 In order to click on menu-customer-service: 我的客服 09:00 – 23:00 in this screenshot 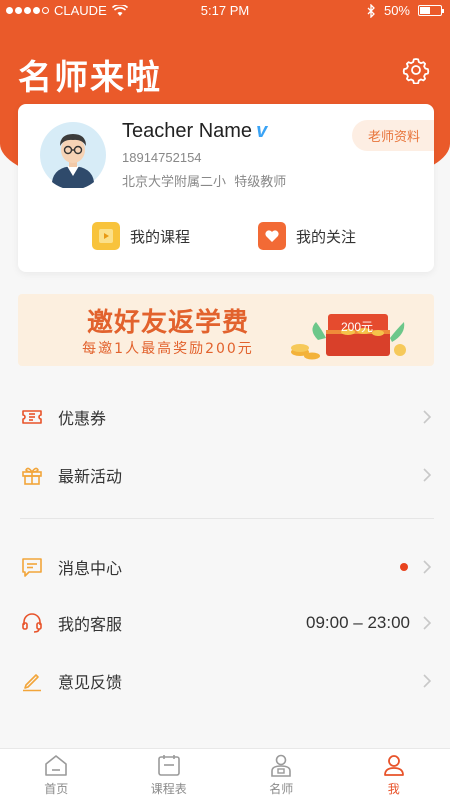, I will do `click(225, 623)`.